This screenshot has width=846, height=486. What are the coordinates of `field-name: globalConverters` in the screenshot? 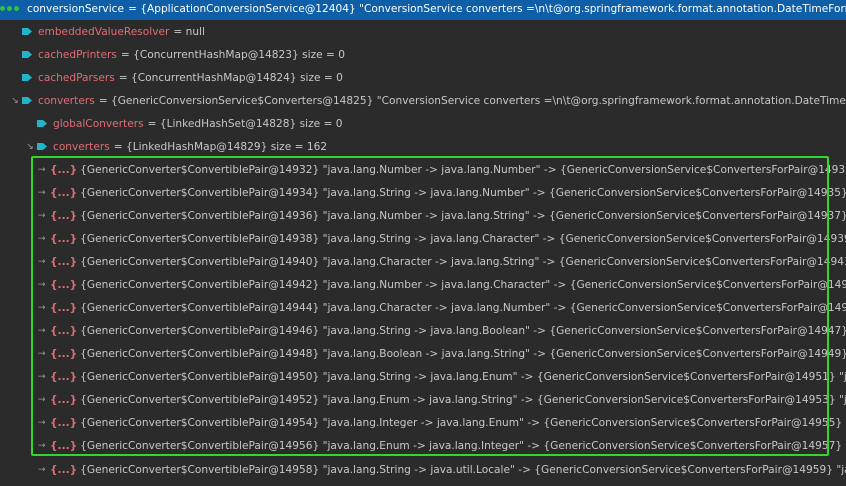 It's located at (98, 123).